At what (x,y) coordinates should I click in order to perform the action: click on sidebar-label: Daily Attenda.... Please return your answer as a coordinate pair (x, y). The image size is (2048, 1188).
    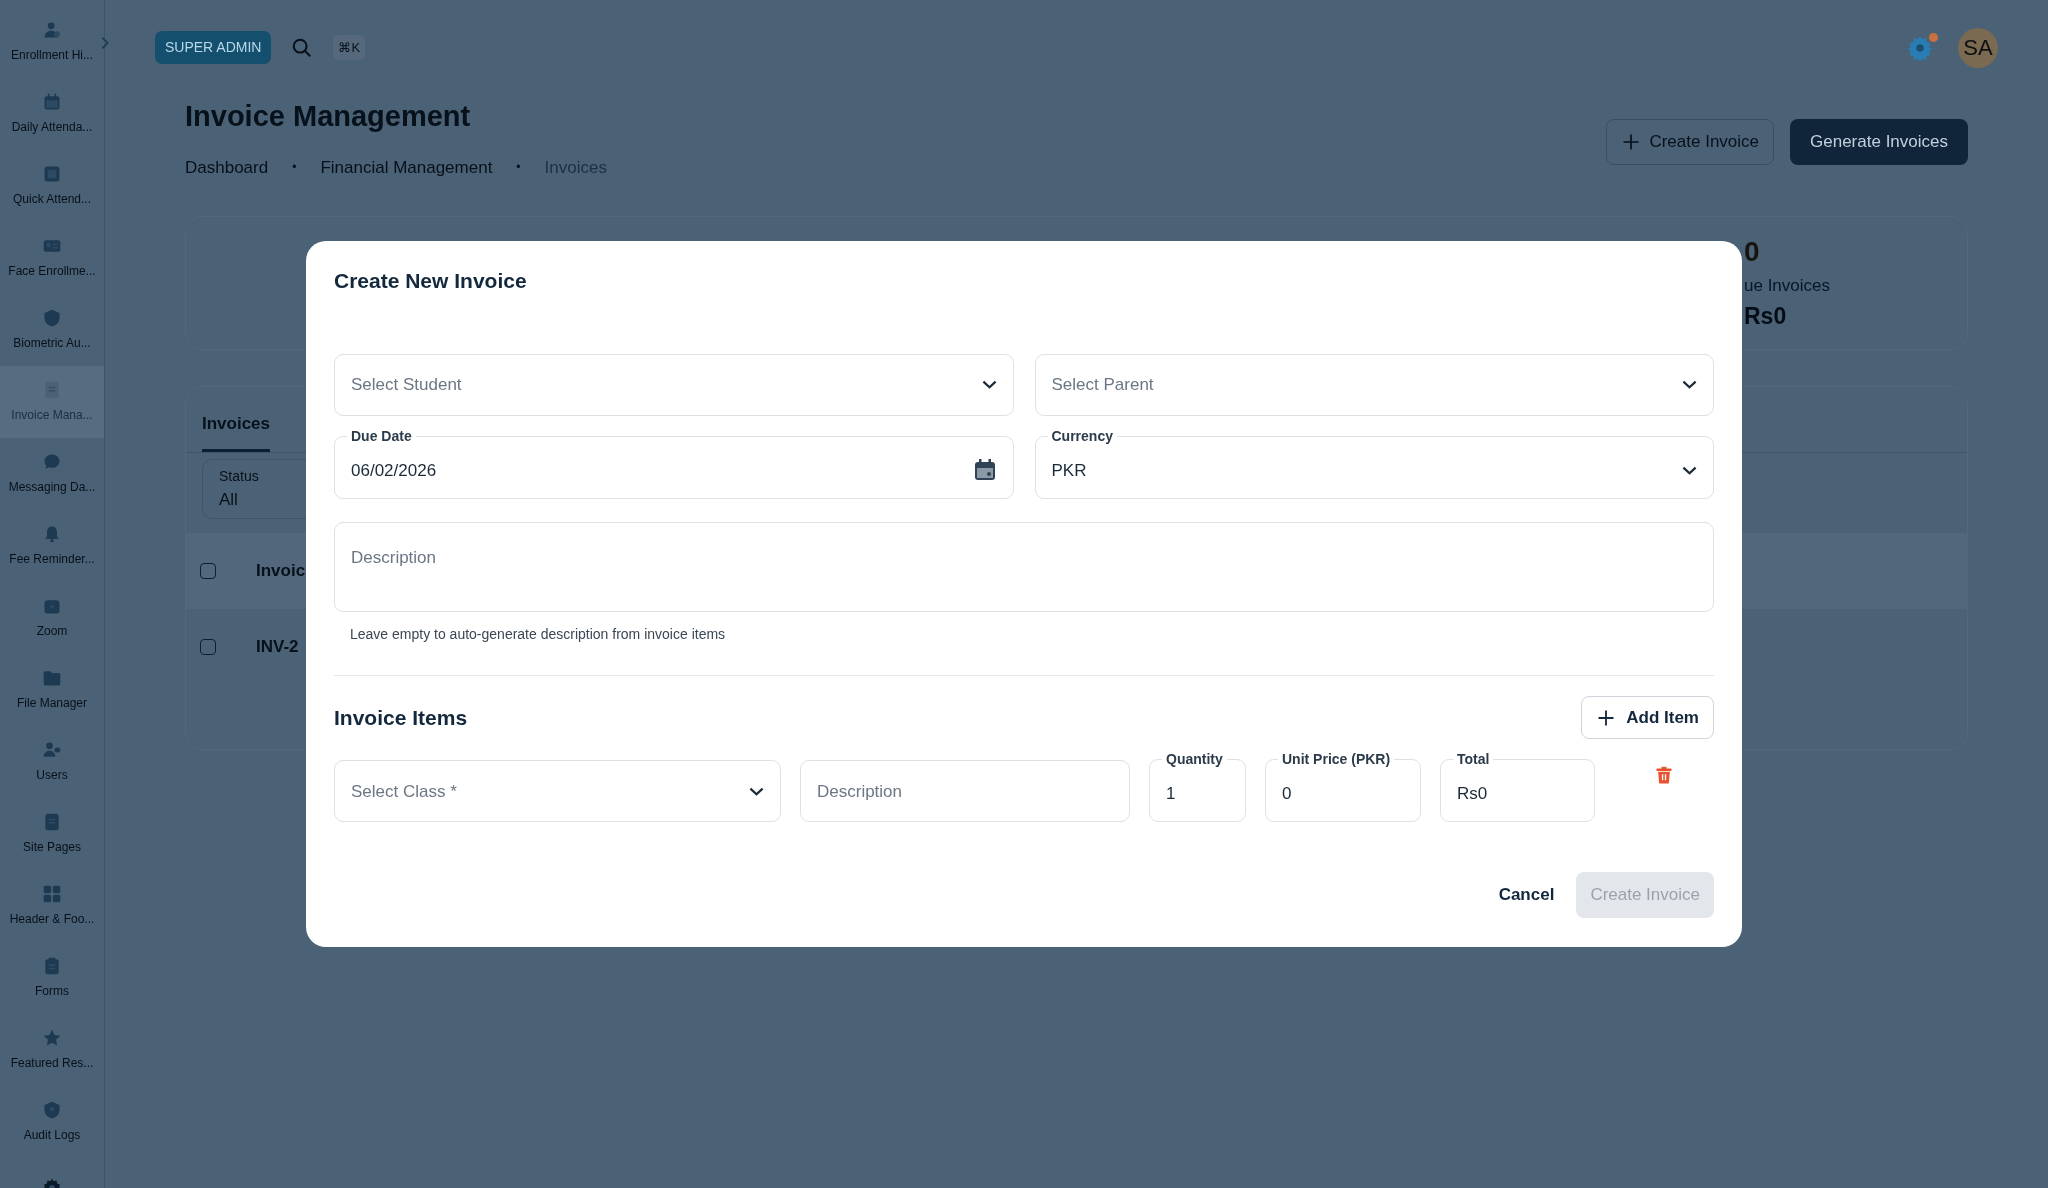
    Looking at the image, I should click on (52, 127).